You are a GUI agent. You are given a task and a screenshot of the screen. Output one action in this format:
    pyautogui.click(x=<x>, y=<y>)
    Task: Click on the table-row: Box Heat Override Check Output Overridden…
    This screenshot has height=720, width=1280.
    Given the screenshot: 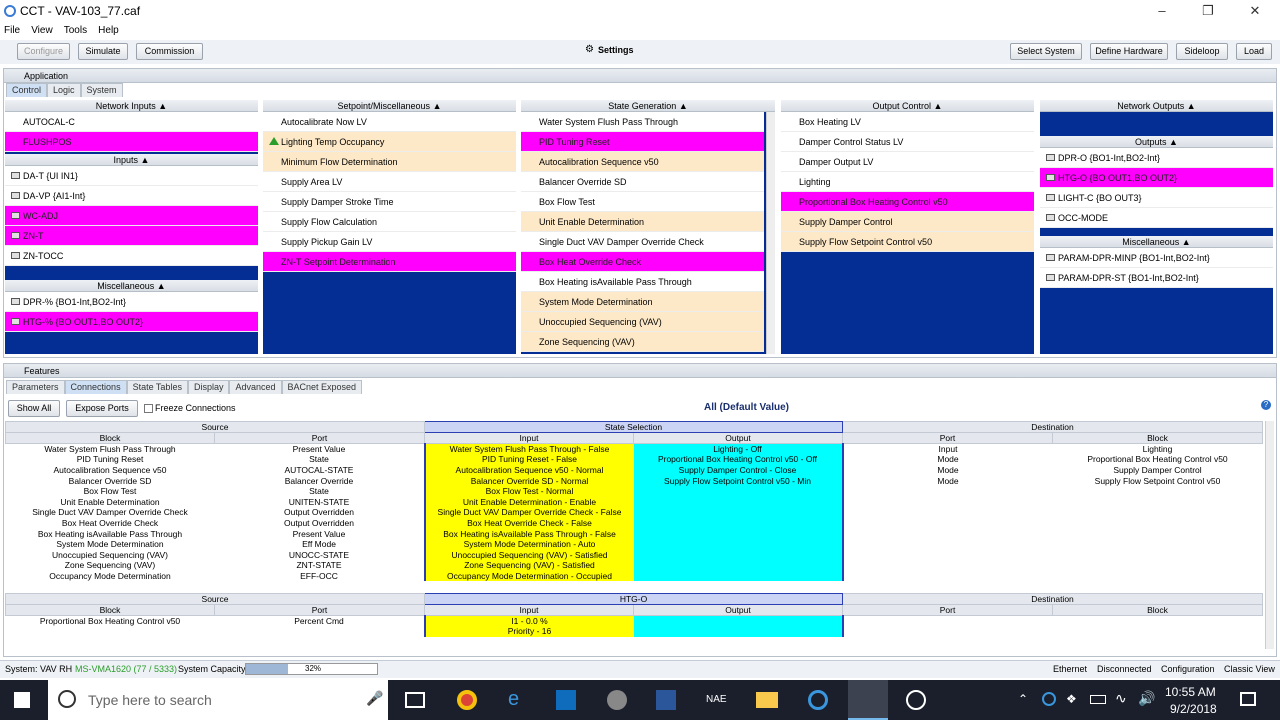 What is the action you would take?
    pyautogui.click(x=634, y=523)
    